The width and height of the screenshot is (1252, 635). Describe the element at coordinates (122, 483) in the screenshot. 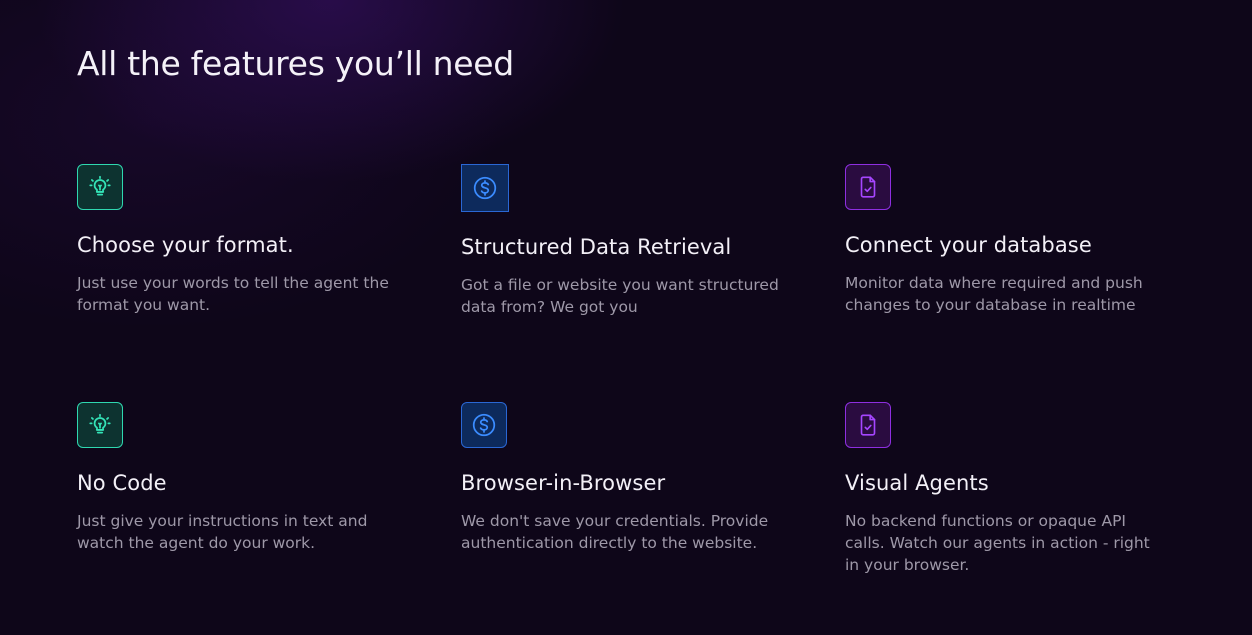

I see `feature-title: No Code` at that location.